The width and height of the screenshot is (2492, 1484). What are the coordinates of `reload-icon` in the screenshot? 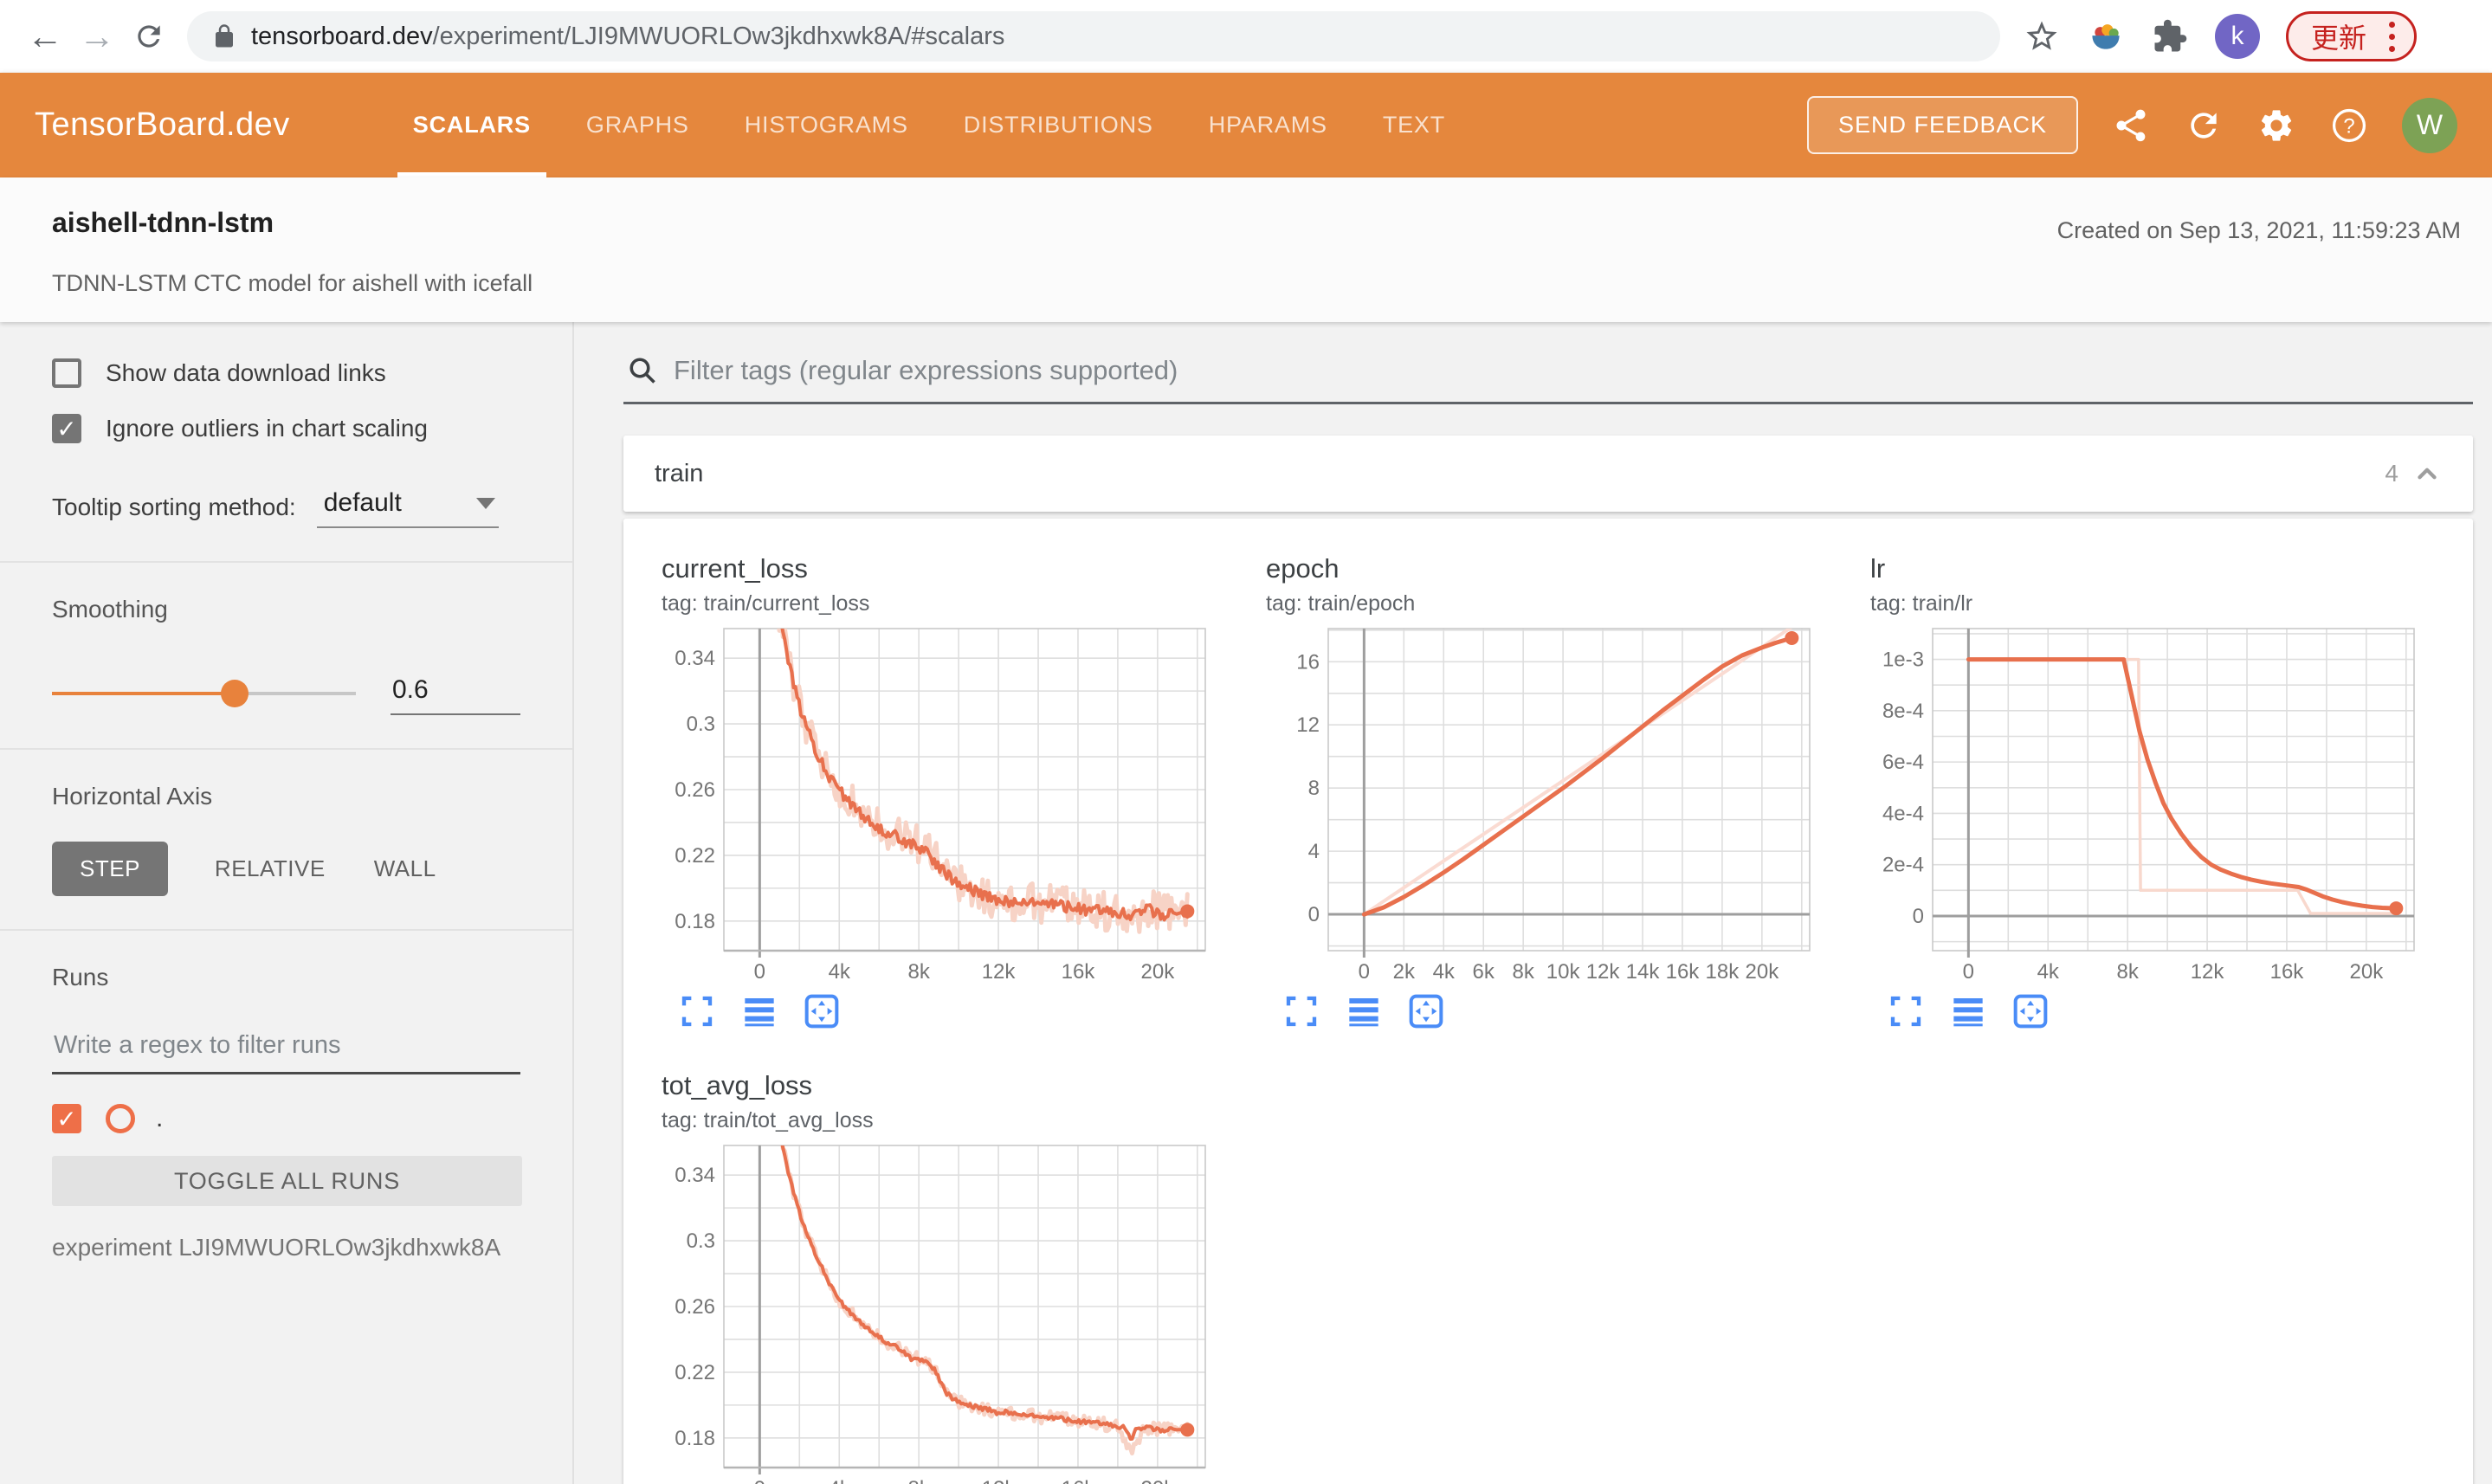 It's located at (149, 36).